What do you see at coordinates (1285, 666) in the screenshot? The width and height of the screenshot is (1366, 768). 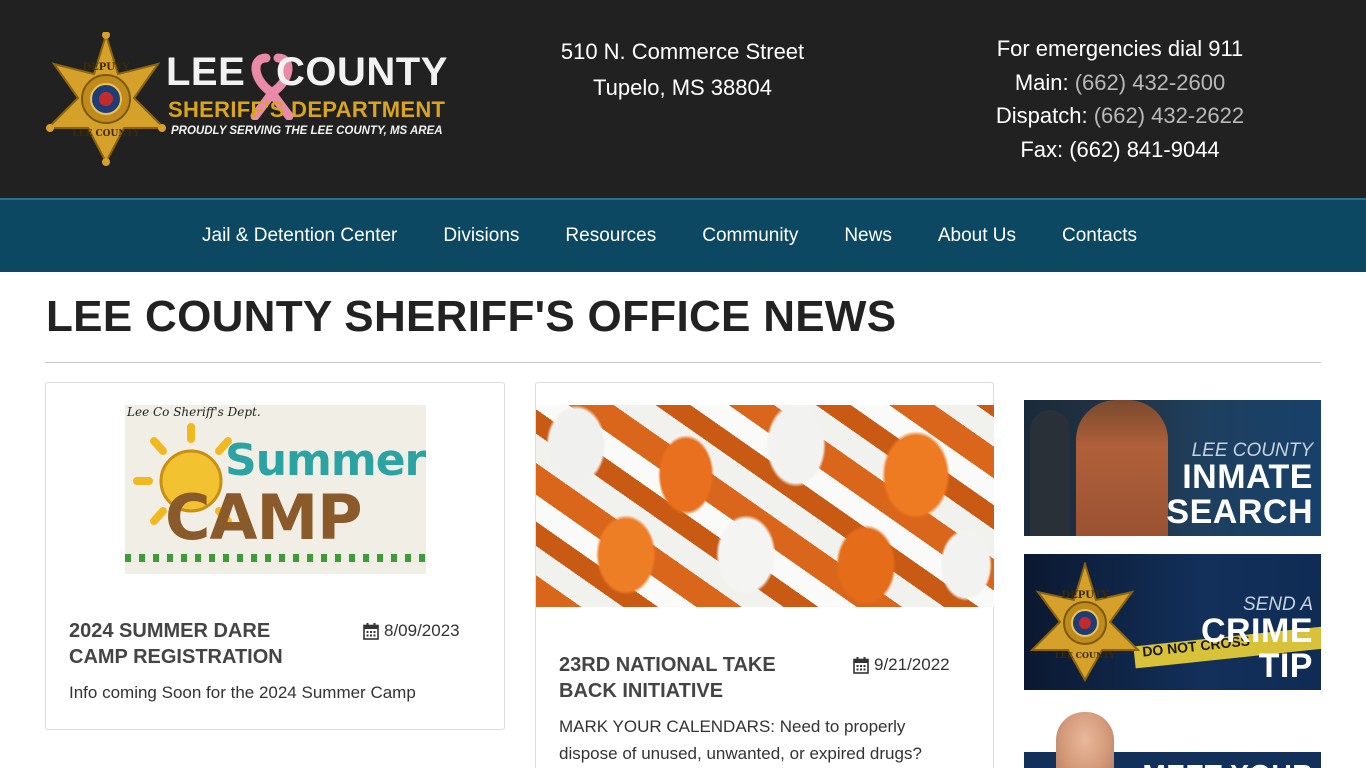 I see `crime-tip-line2: TIP` at bounding box center [1285, 666].